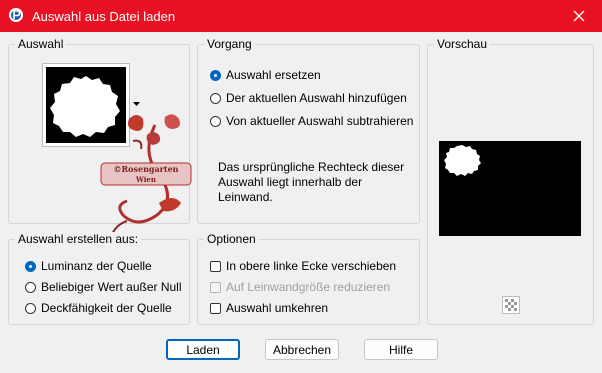 The width and height of the screenshot is (602, 373). Describe the element at coordinates (401, 349) in the screenshot. I see `help-button: Hilfe` at that location.